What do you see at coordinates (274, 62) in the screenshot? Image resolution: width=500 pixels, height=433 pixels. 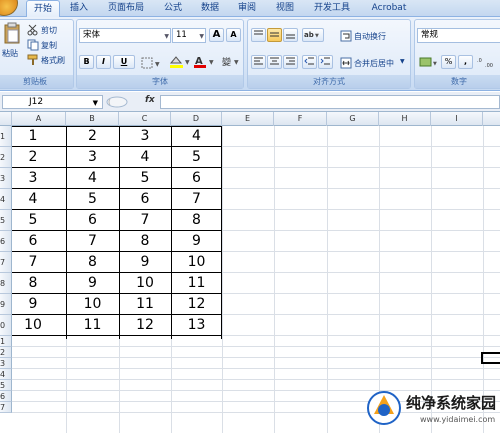 I see `align-center-button` at bounding box center [274, 62].